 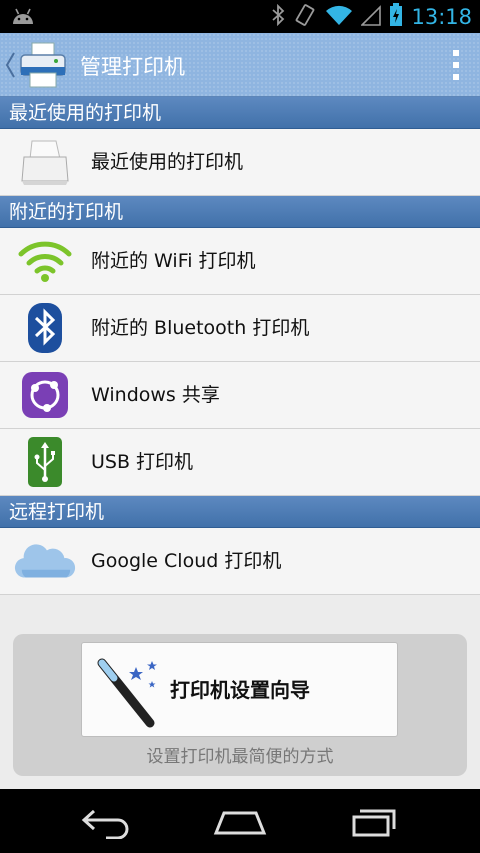 What do you see at coordinates (129, 693) in the screenshot?
I see `magic-wand-icon` at bounding box center [129, 693].